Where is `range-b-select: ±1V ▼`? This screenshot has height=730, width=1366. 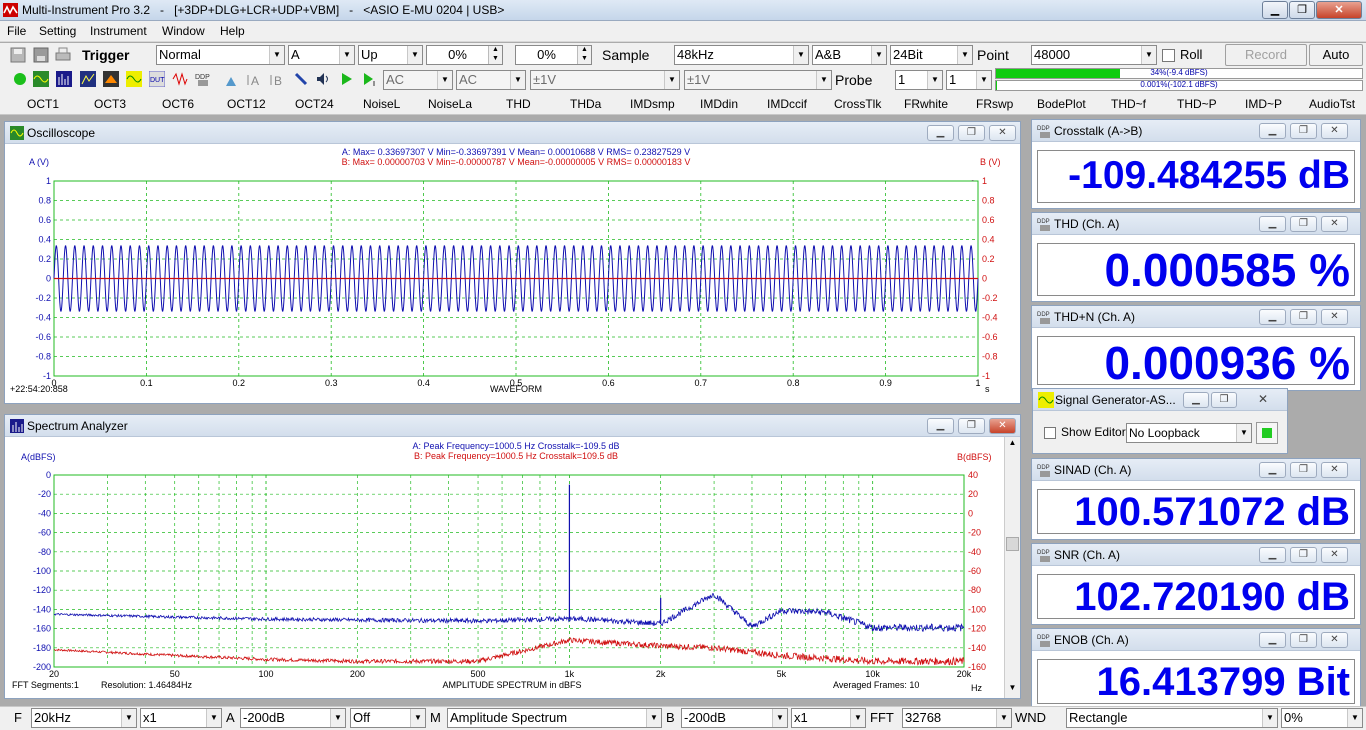 range-b-select: ±1V ▼ is located at coordinates (758, 80).